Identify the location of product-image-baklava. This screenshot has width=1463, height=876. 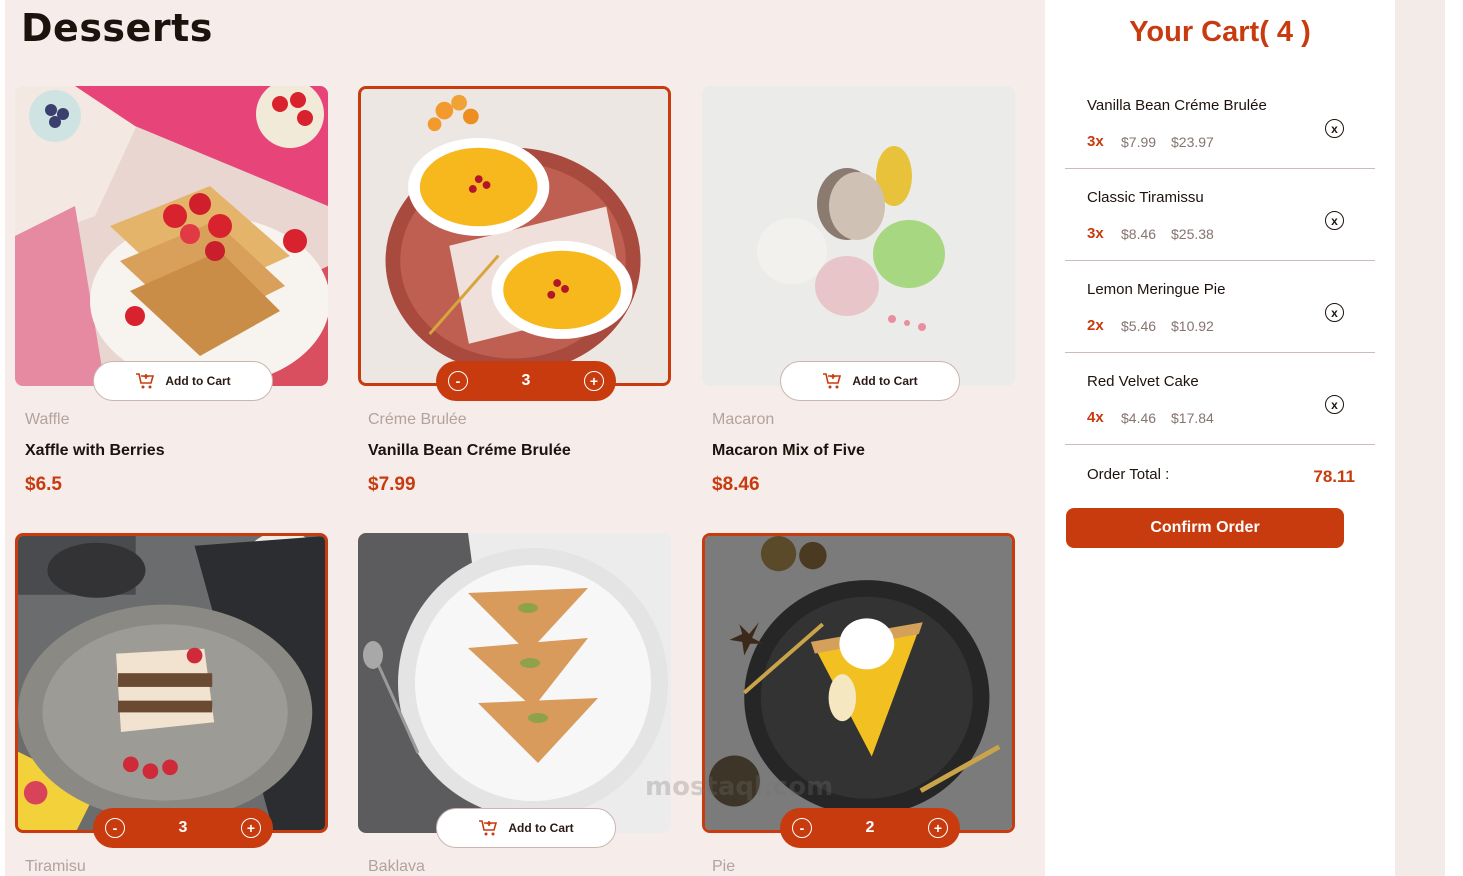
(514, 683).